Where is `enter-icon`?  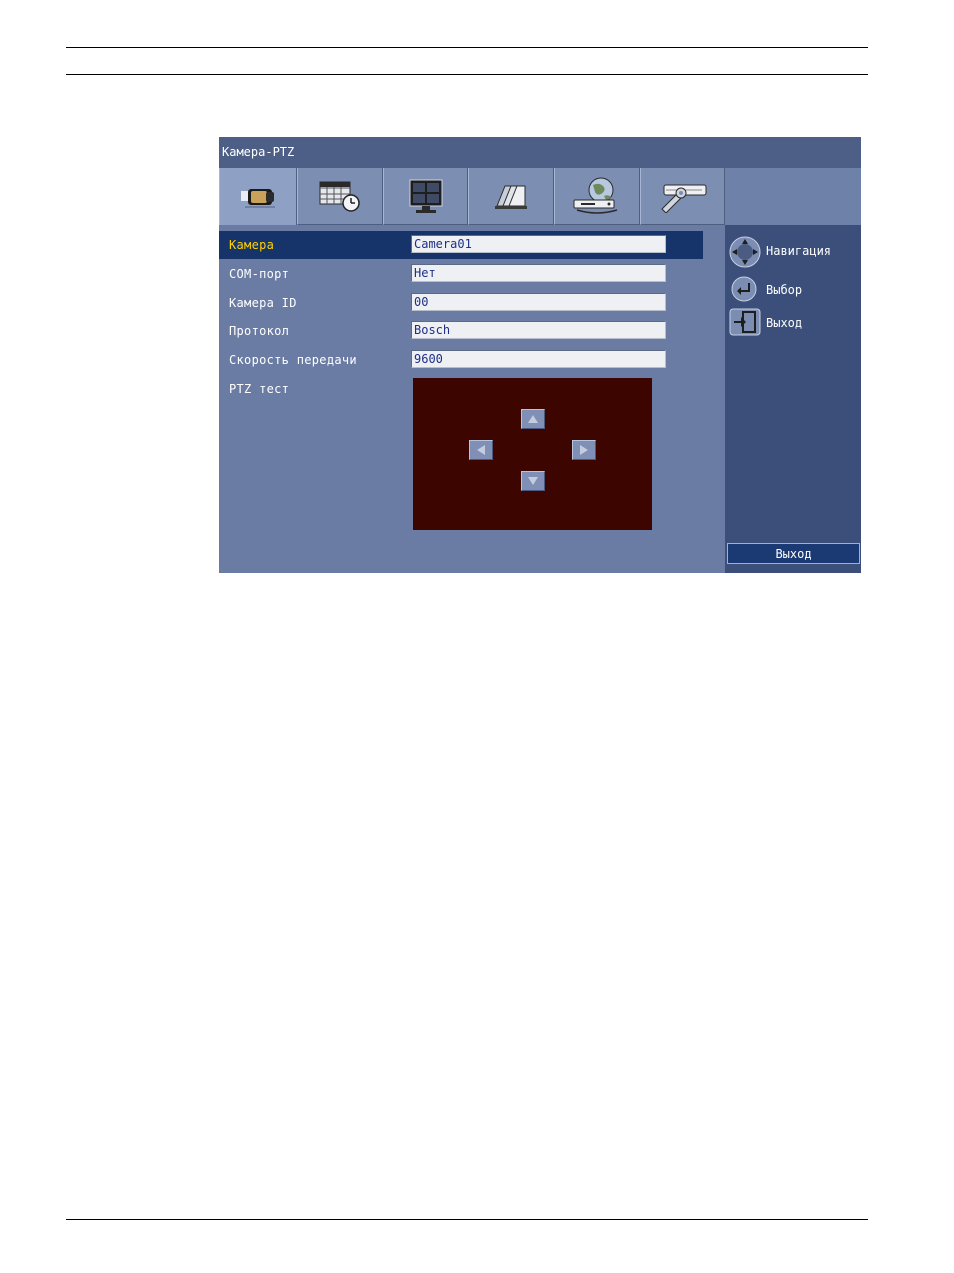 enter-icon is located at coordinates (744, 289).